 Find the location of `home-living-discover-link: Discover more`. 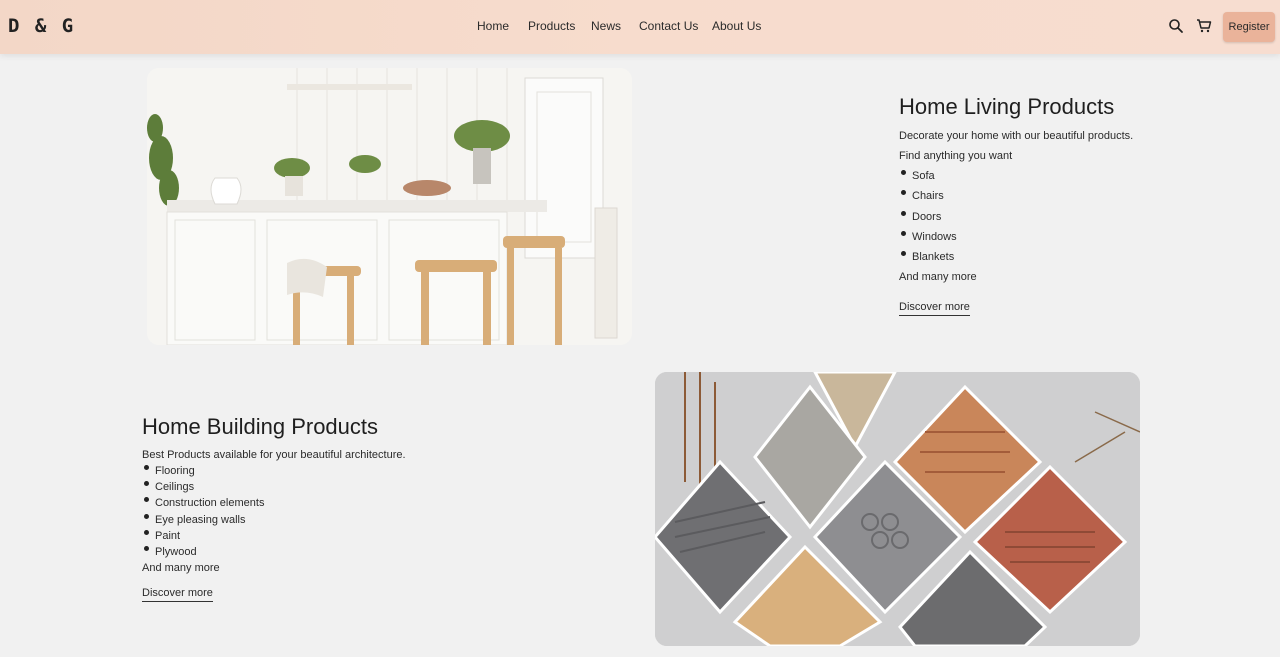

home-living-discover-link: Discover more is located at coordinates (934, 308).